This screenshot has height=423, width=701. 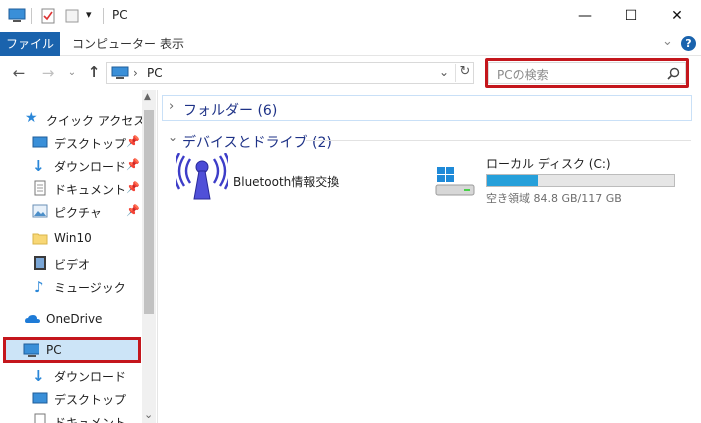 I want to click on drive-usage-fill, so click(x=513, y=180).